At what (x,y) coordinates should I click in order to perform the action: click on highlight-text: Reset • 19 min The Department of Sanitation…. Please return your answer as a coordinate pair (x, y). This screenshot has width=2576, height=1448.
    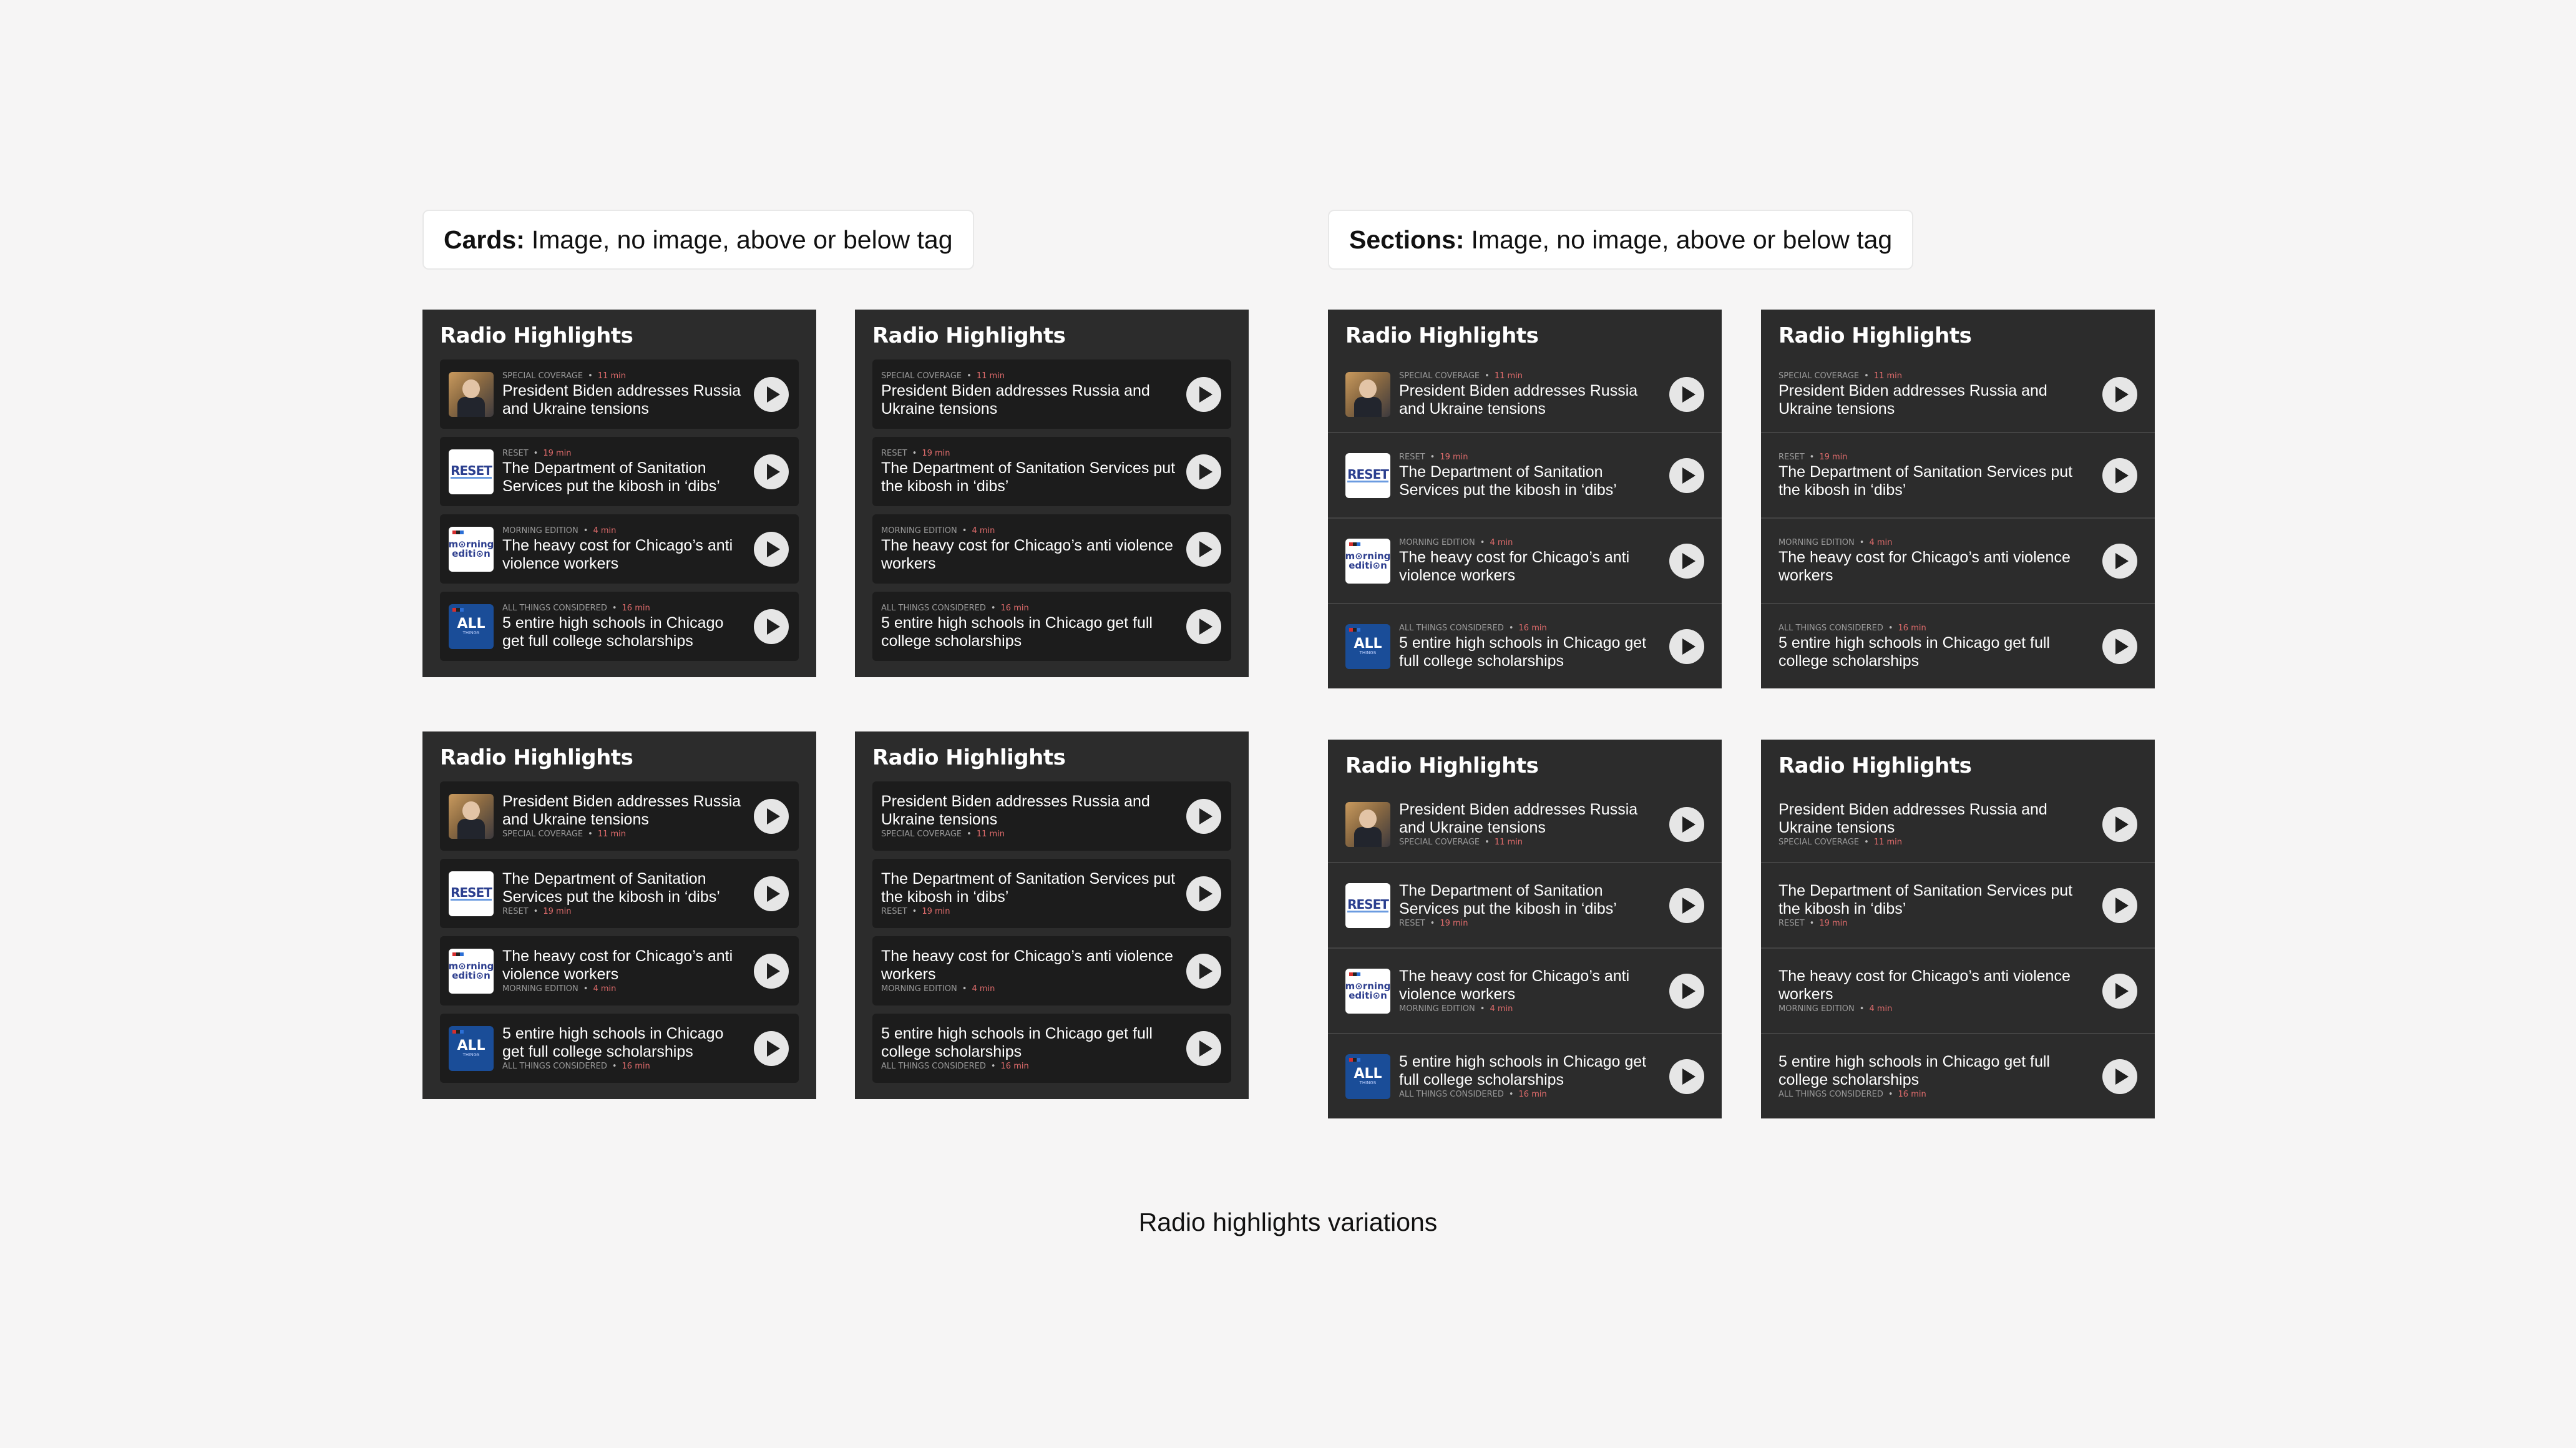
    Looking at the image, I should click on (1030, 472).